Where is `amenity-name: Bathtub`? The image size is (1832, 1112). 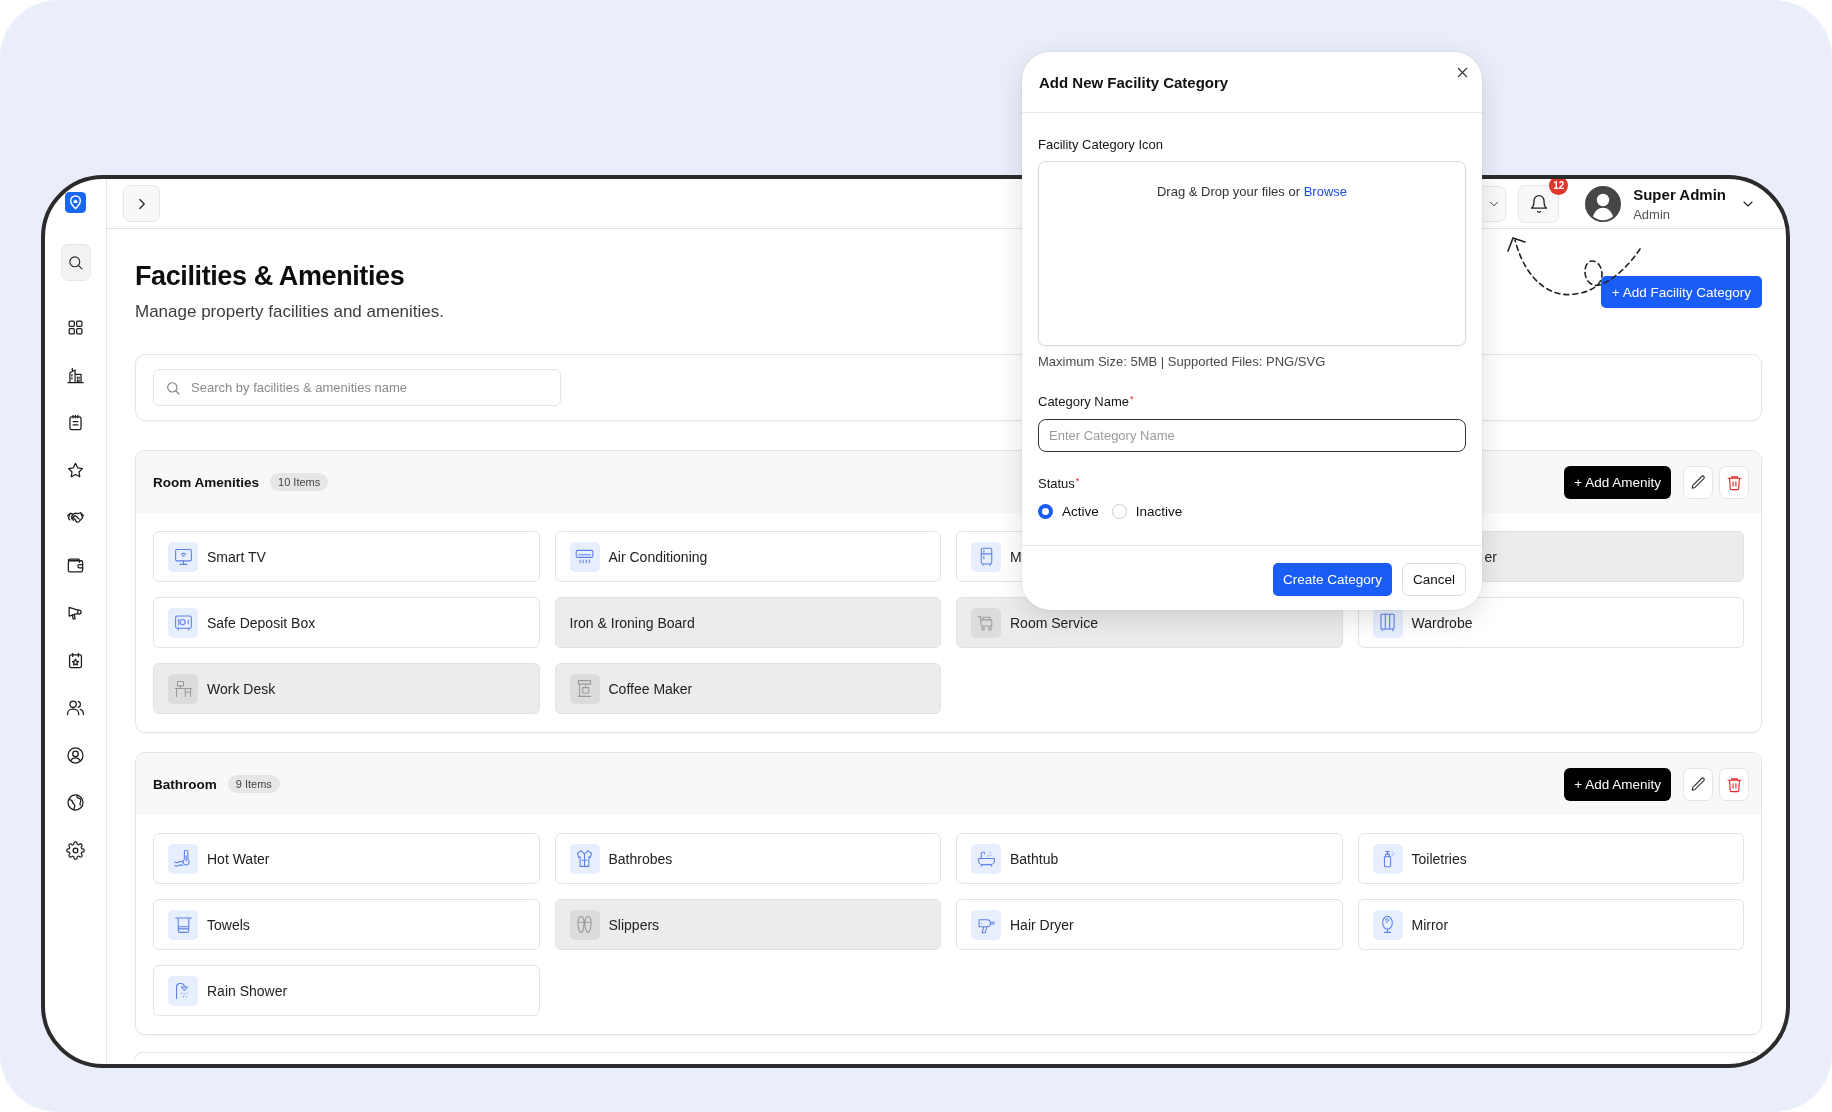 amenity-name: Bathtub is located at coordinates (1034, 858).